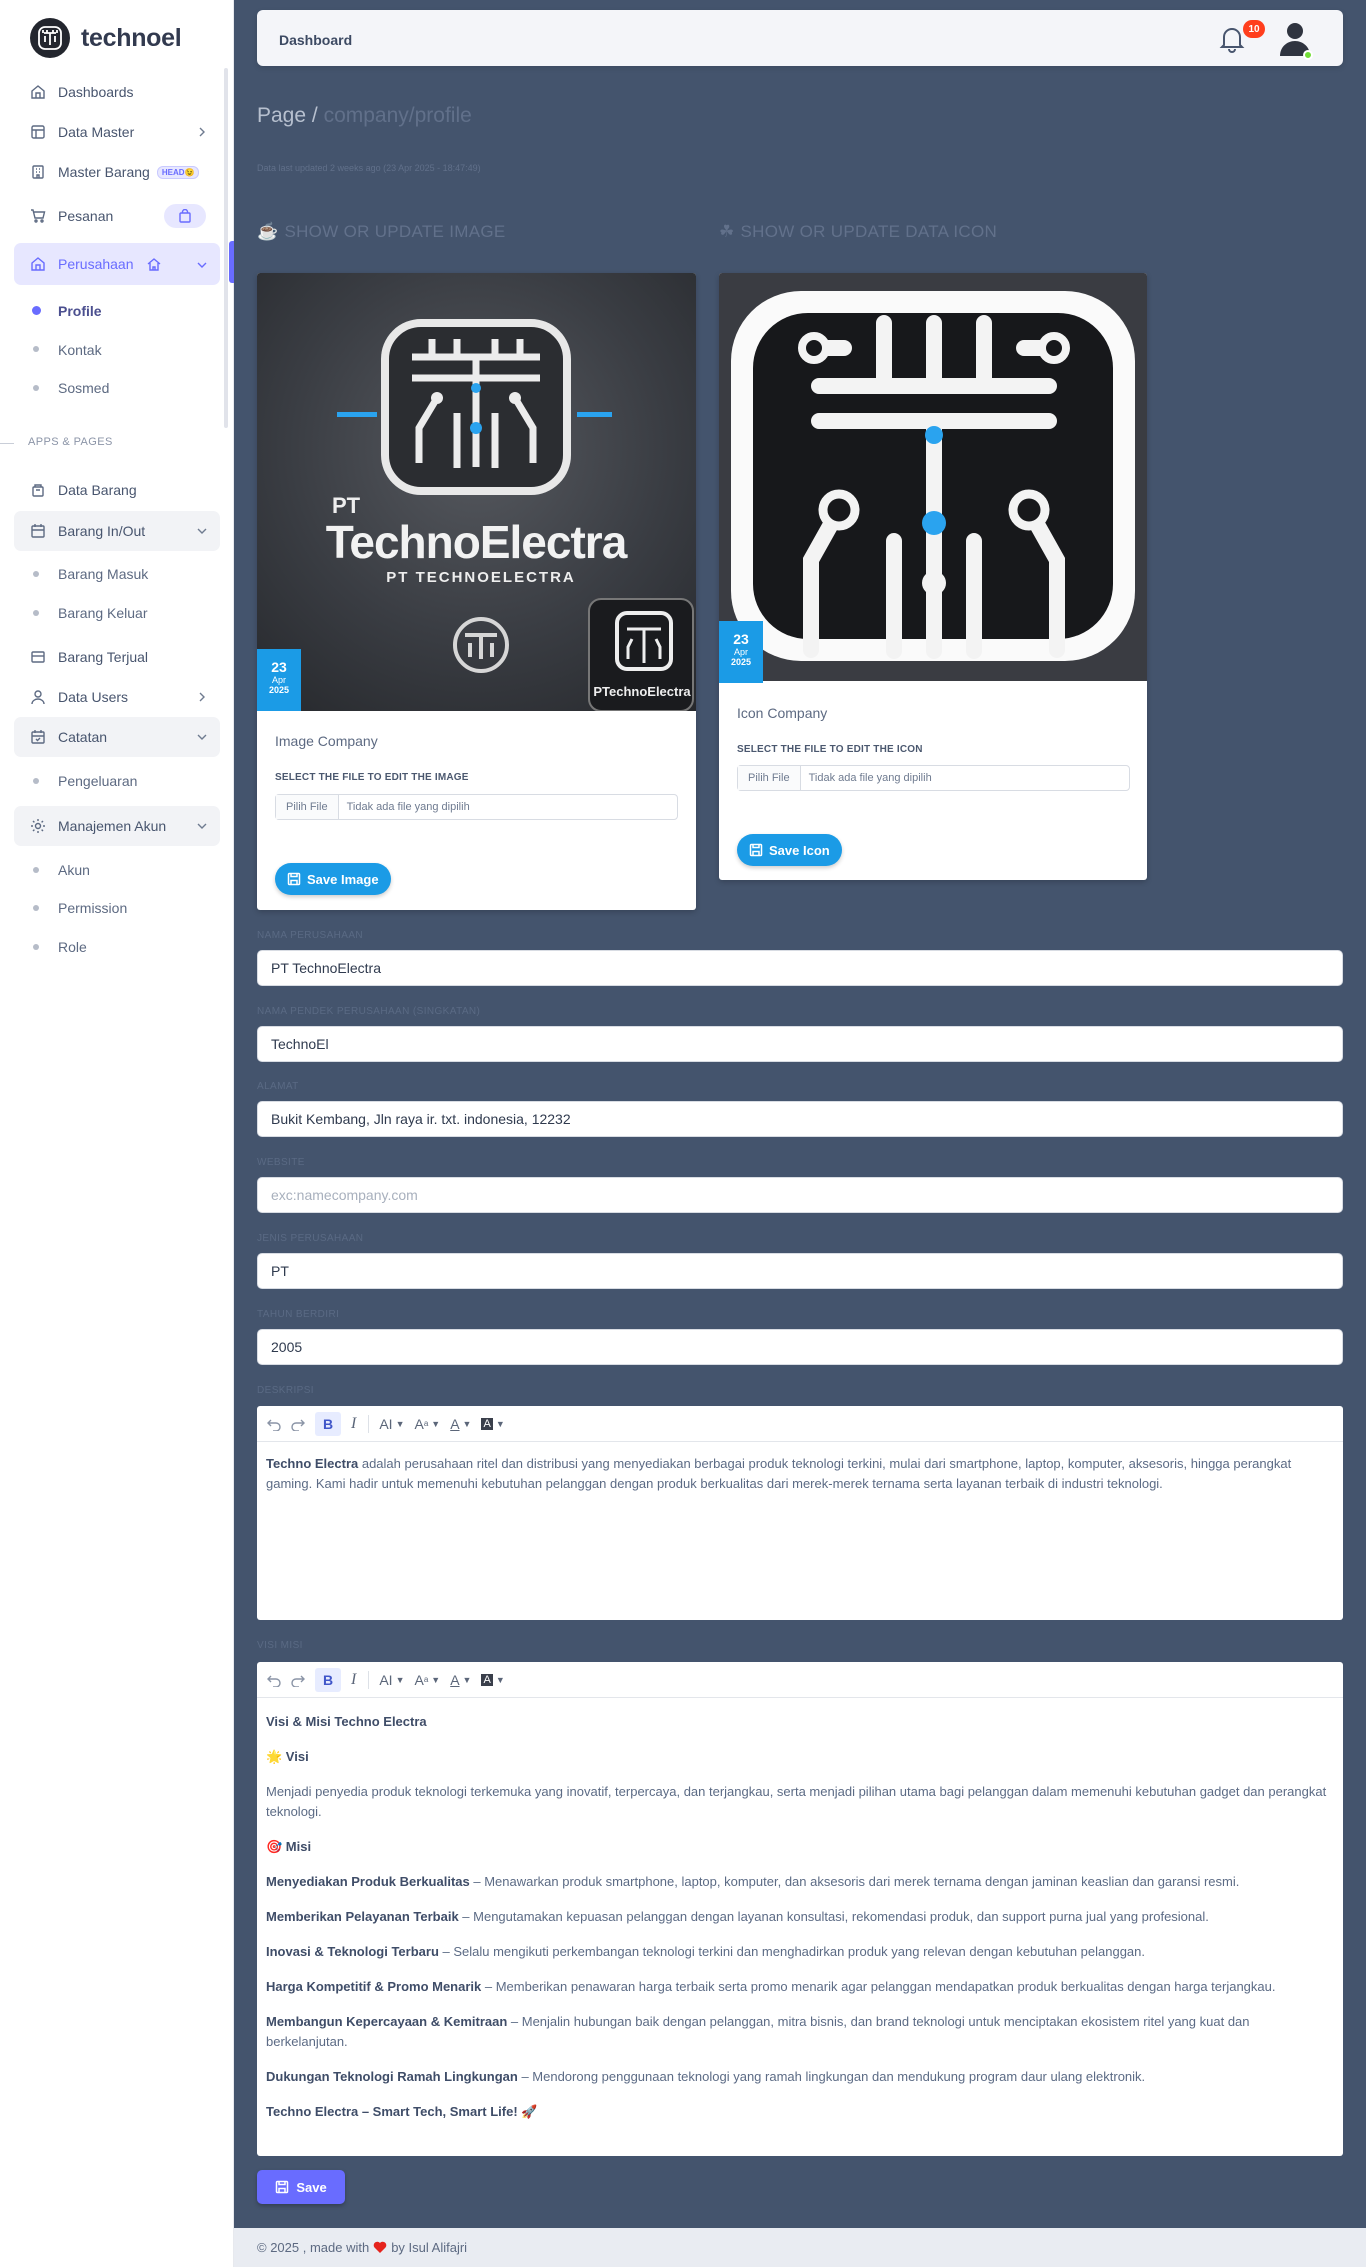 The image size is (1366, 2267). Describe the element at coordinates (80, 350) in the screenshot. I see `sidebar-subitem-kontak: Kontak` at that location.